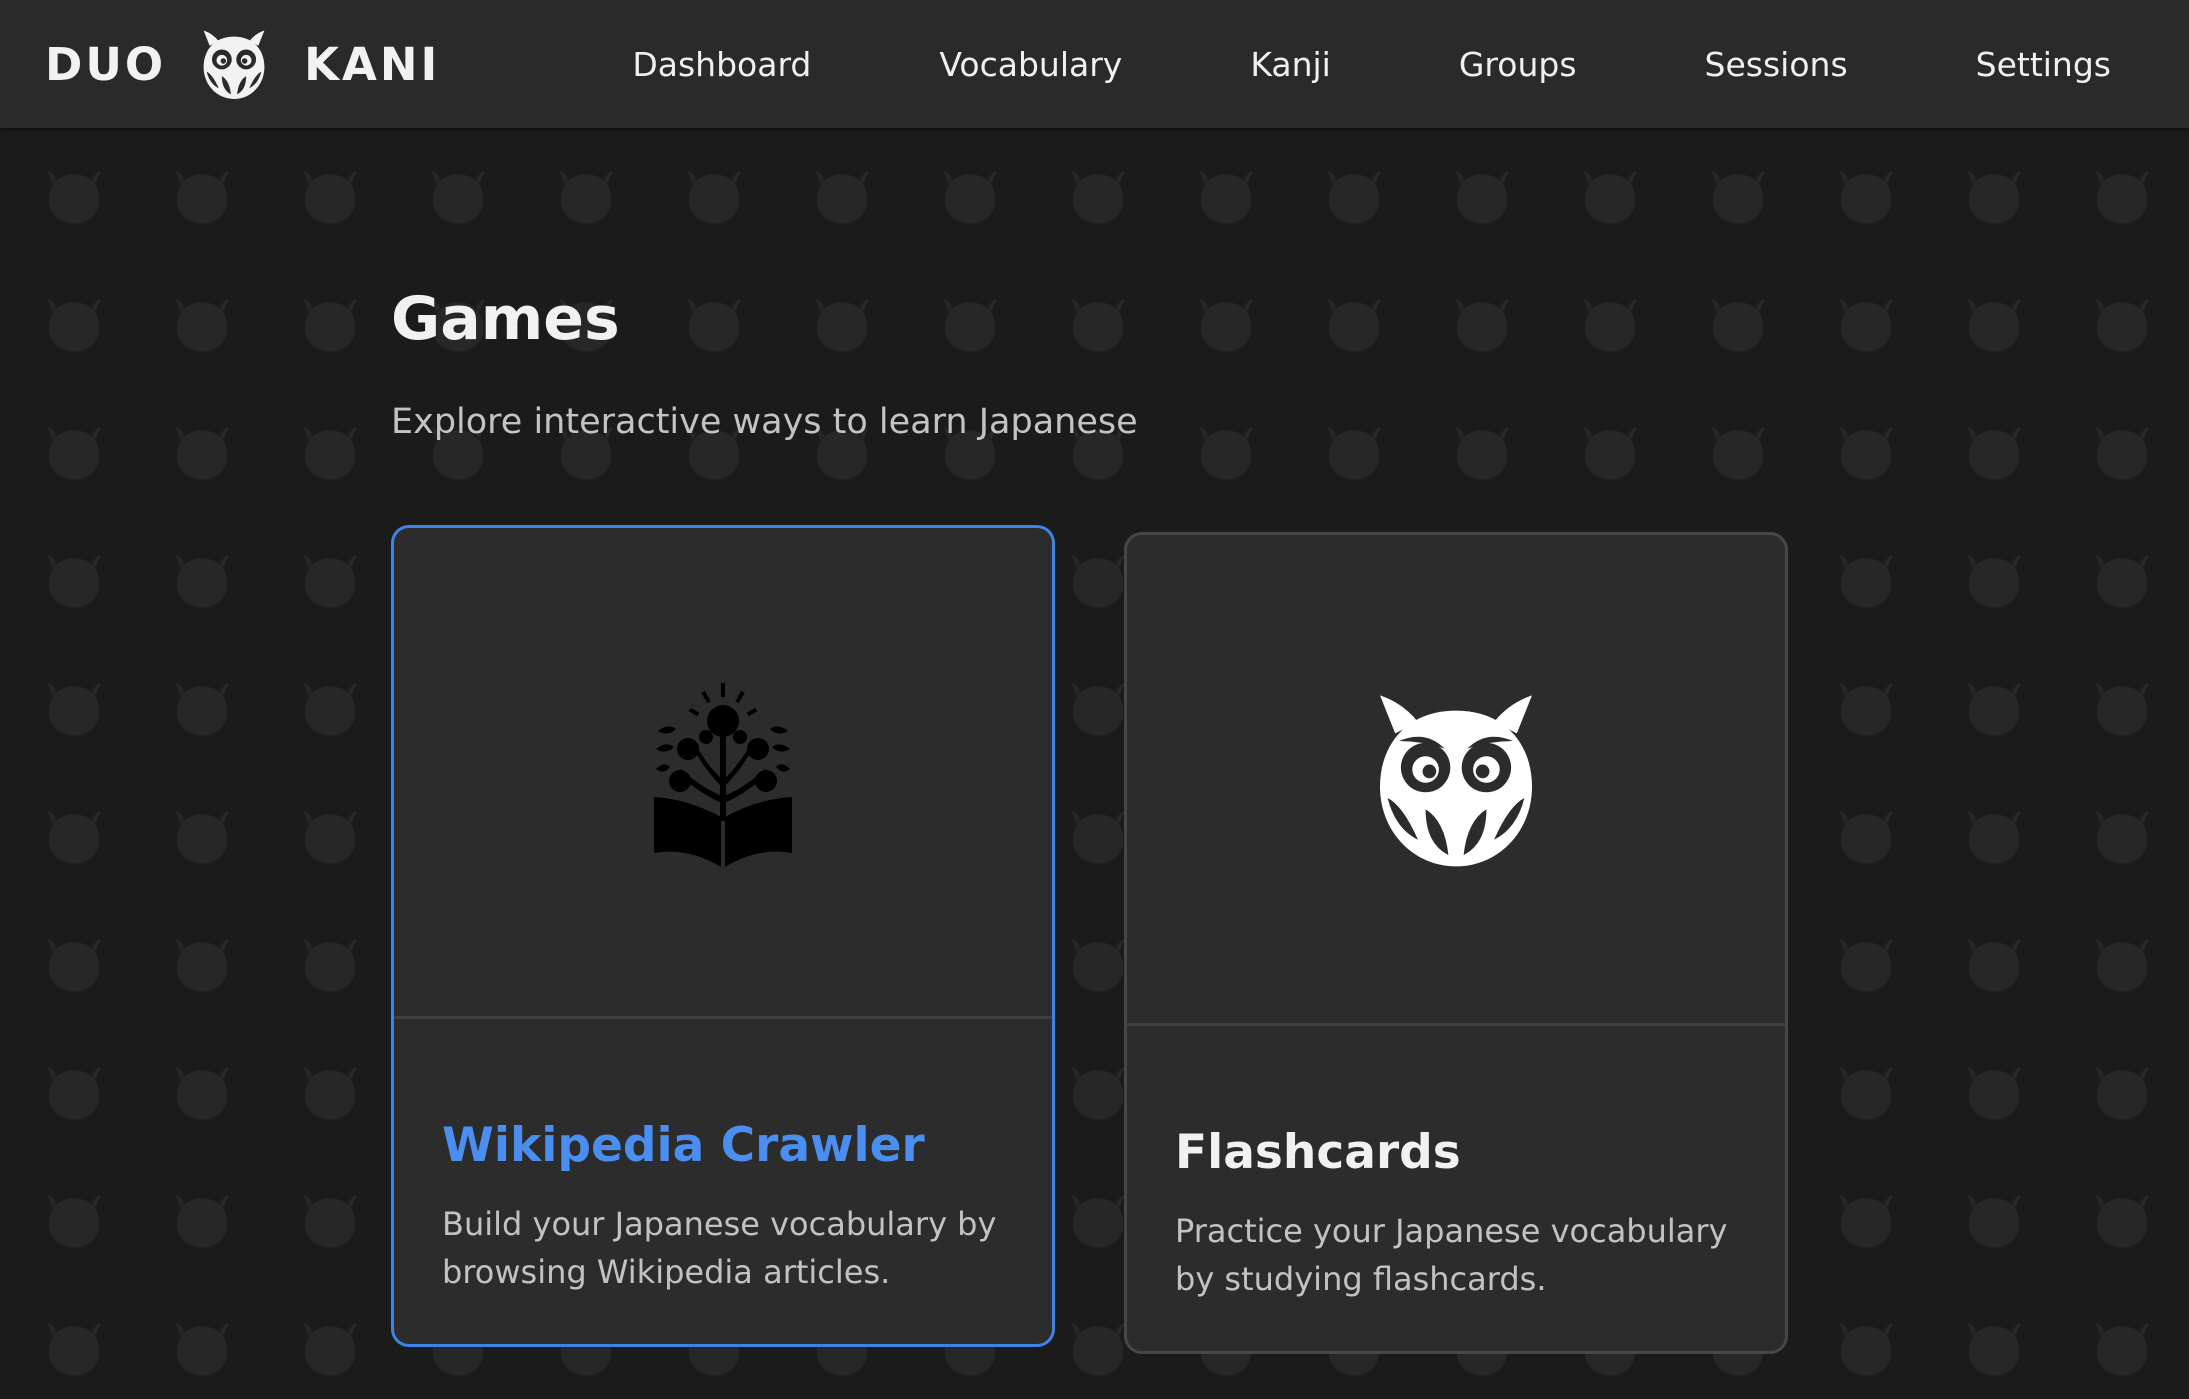  I want to click on nav-kanji: Kanji, so click(1290, 64).